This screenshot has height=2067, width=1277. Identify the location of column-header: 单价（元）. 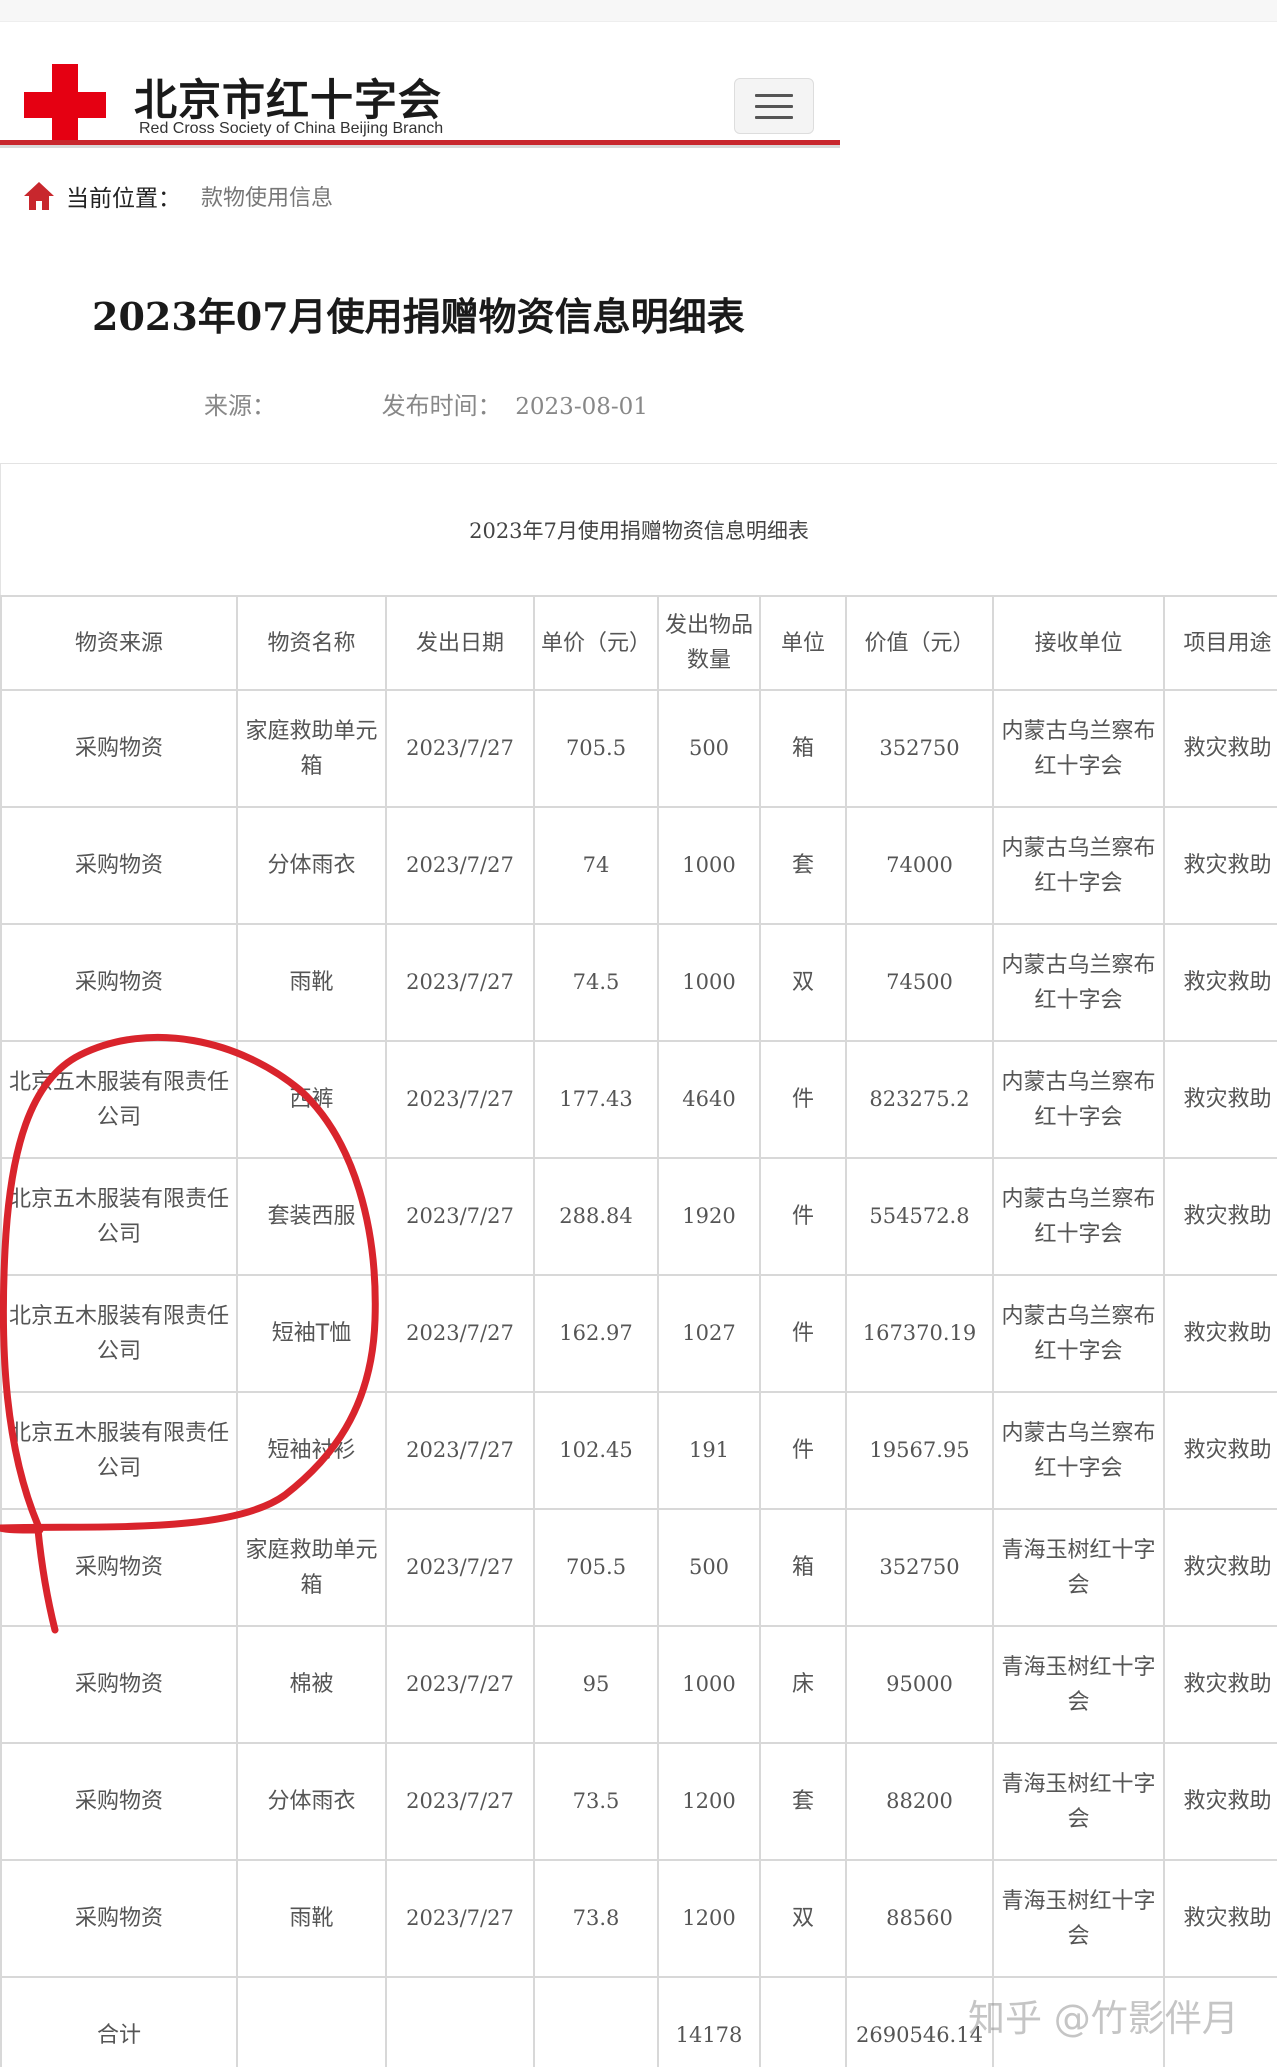
(596, 643).